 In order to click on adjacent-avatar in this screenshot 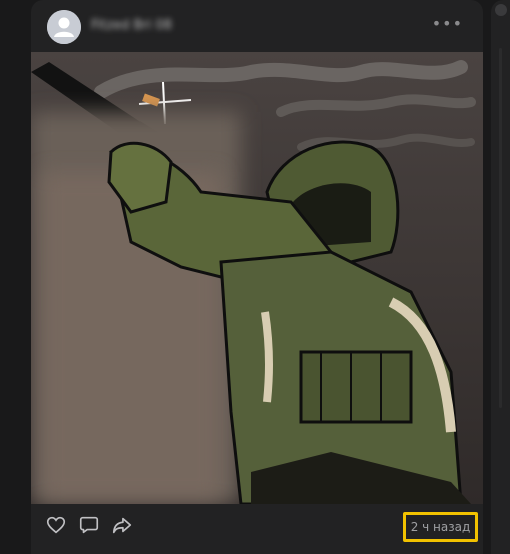, I will do `click(501, 10)`.